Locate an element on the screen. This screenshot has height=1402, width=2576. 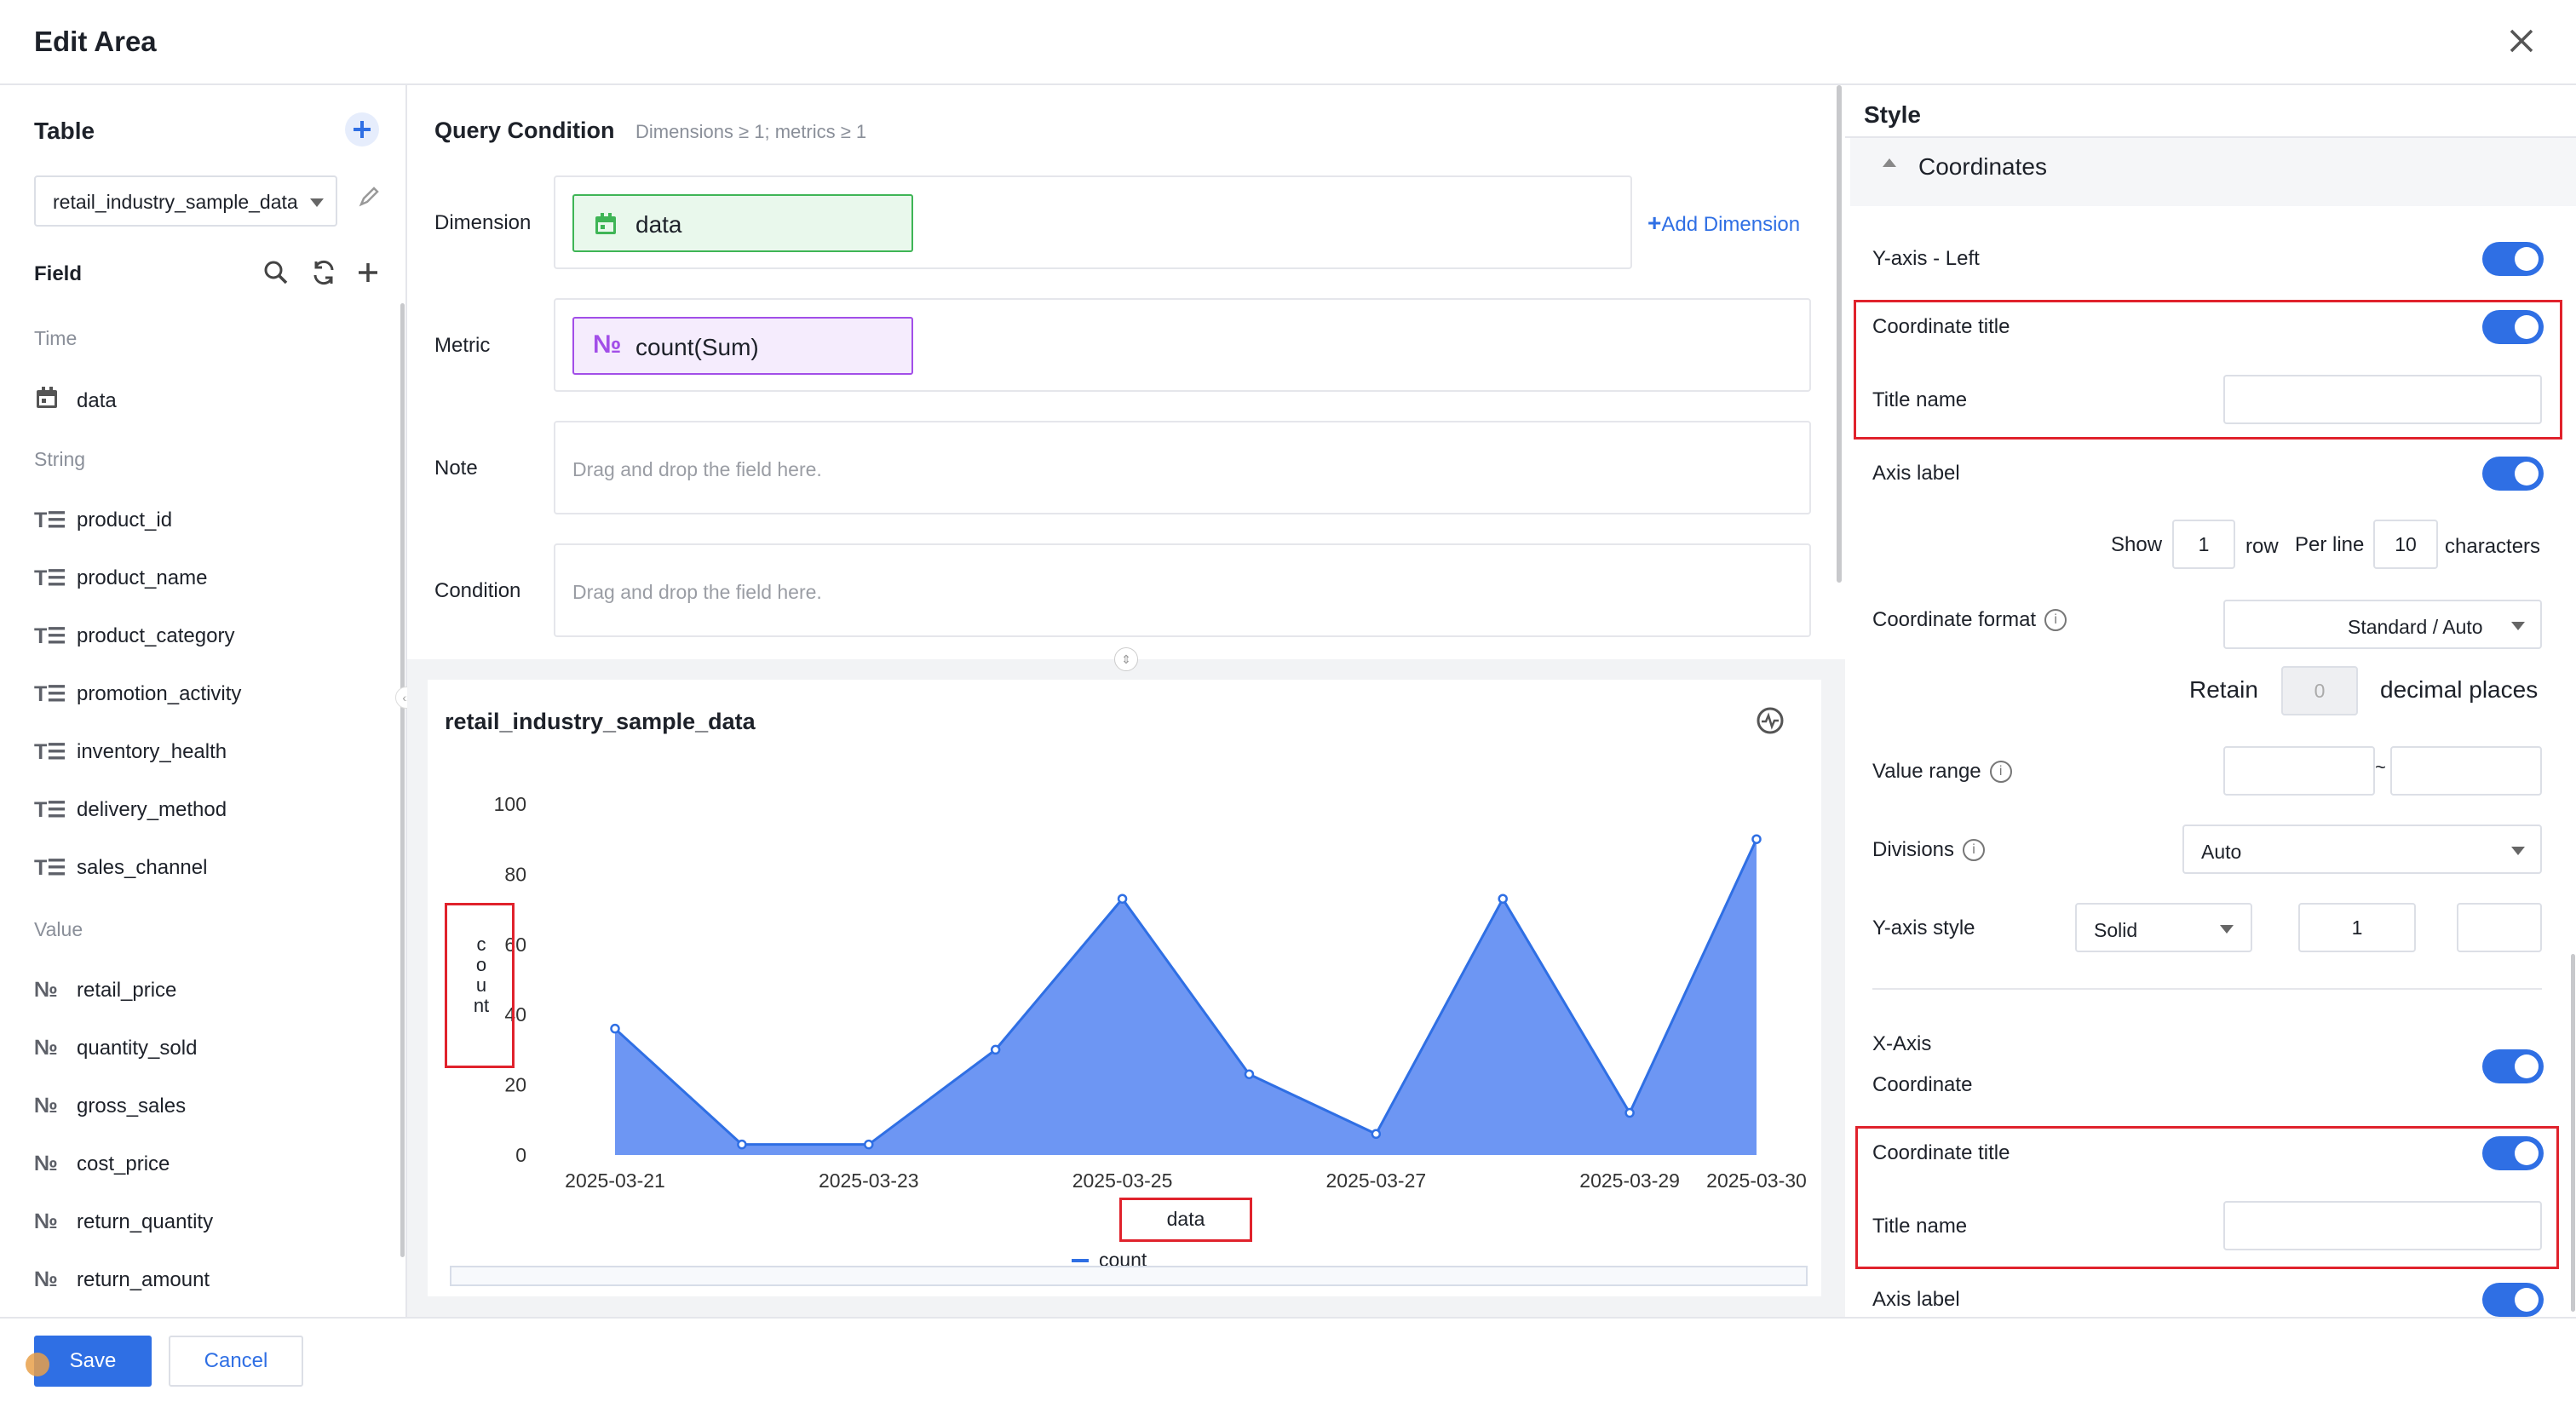
axis-label-toggle is located at coordinates (2513, 474).